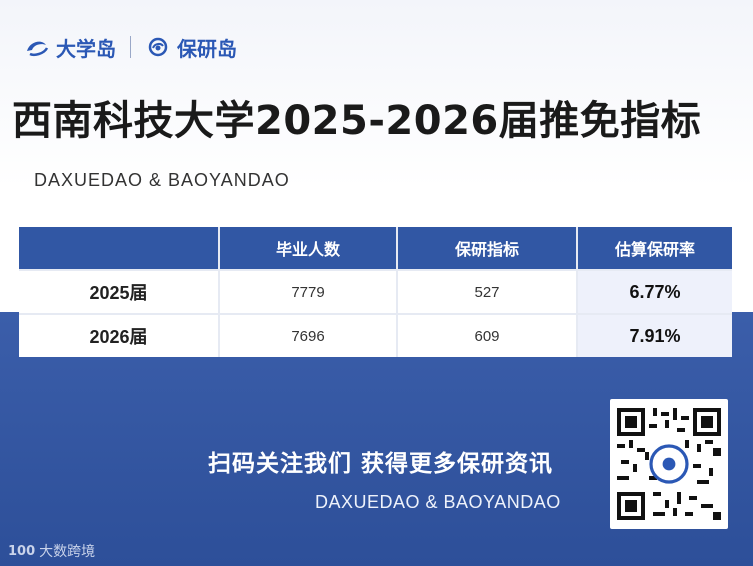  What do you see at coordinates (22, 551) in the screenshot?
I see `watermark-logo-icon: 100` at bounding box center [22, 551].